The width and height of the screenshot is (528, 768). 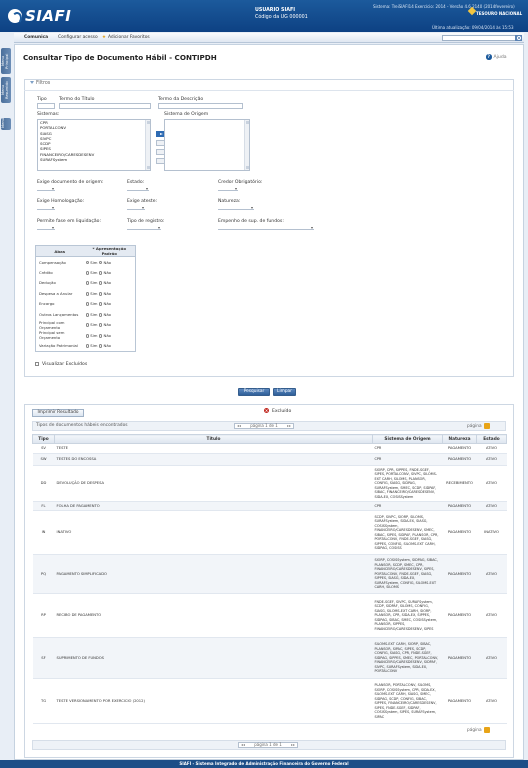 What do you see at coordinates (228, 188) in the screenshot?
I see `credor-select` at bounding box center [228, 188].